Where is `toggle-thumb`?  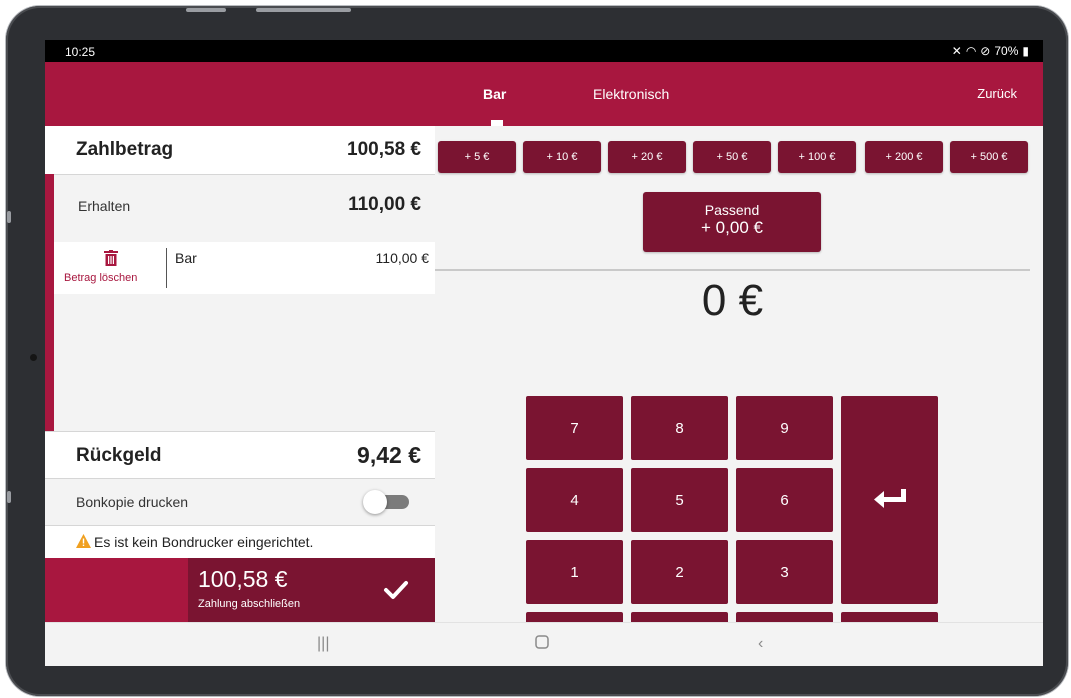 toggle-thumb is located at coordinates (375, 502).